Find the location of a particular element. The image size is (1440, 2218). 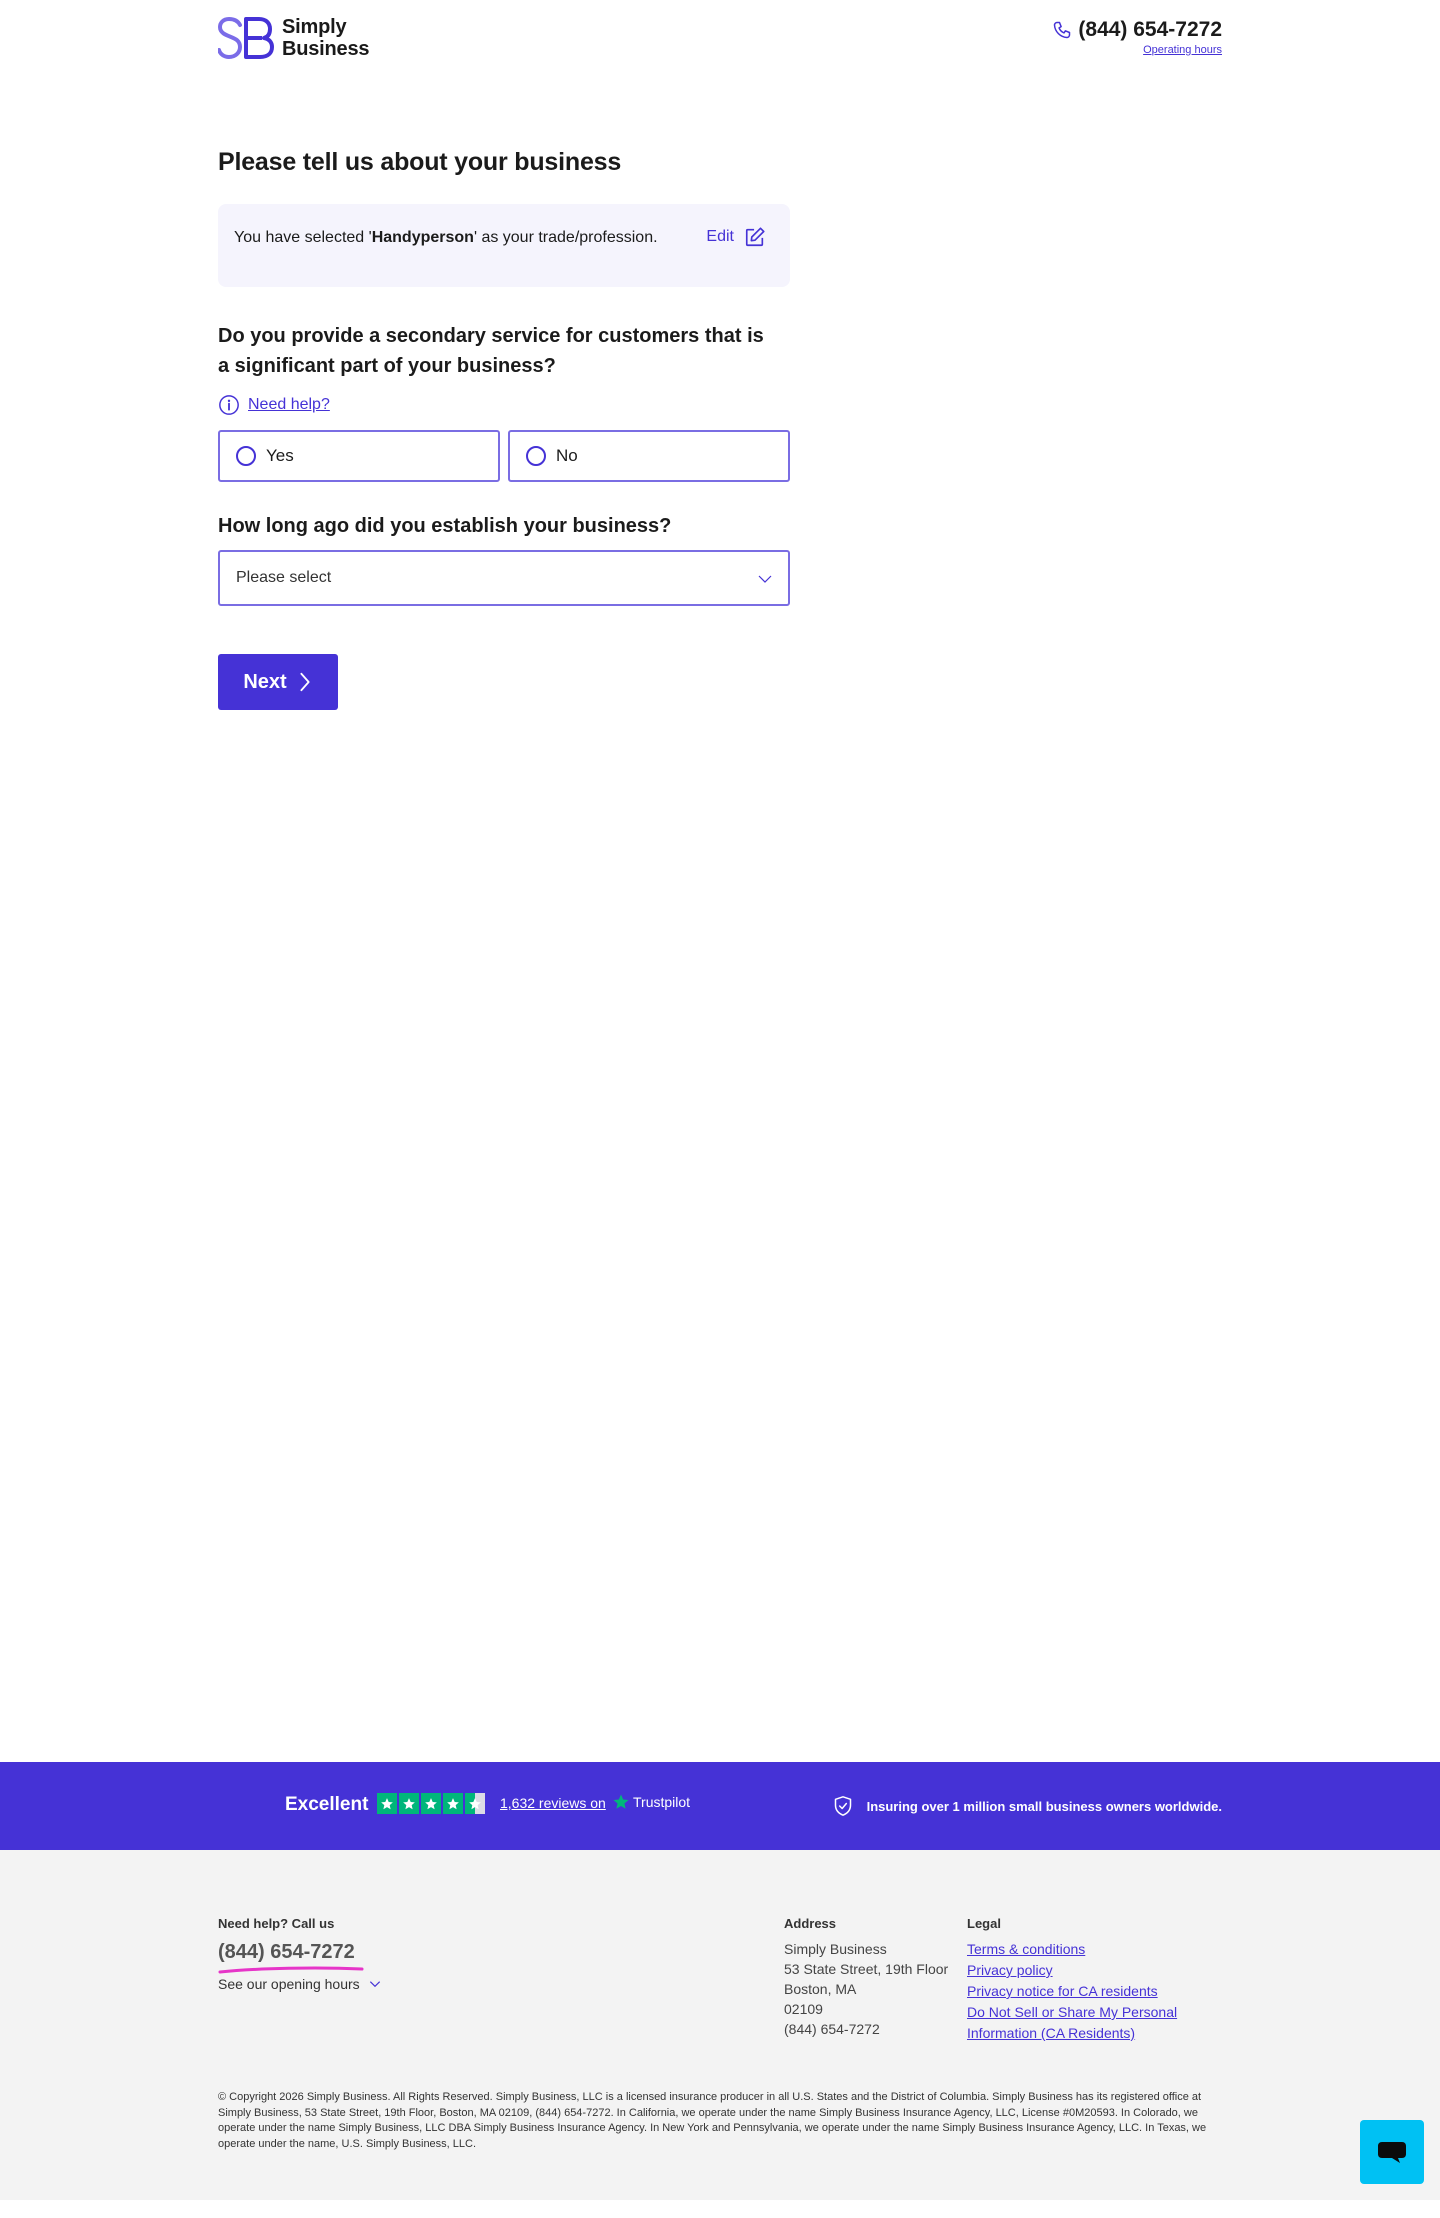

info-icon is located at coordinates (229, 405).